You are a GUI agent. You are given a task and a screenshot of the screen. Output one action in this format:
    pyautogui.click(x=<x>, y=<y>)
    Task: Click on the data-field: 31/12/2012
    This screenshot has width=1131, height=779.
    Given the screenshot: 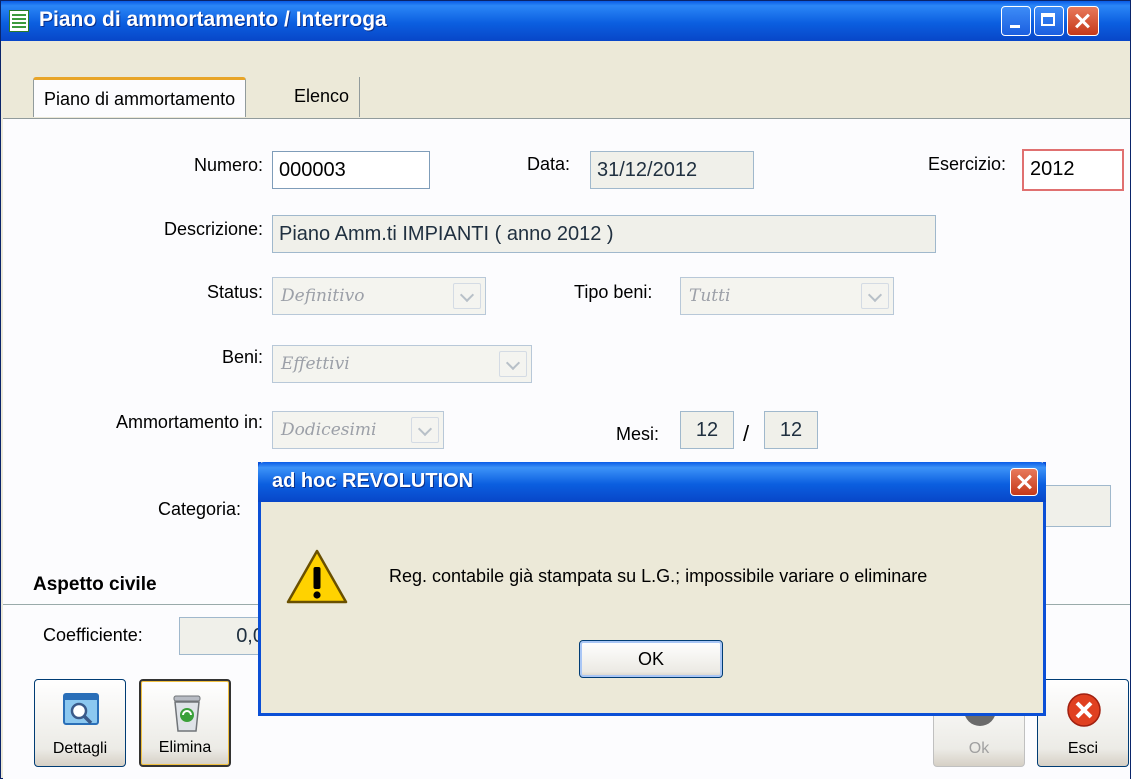 What is the action you would take?
    pyautogui.click(x=672, y=170)
    